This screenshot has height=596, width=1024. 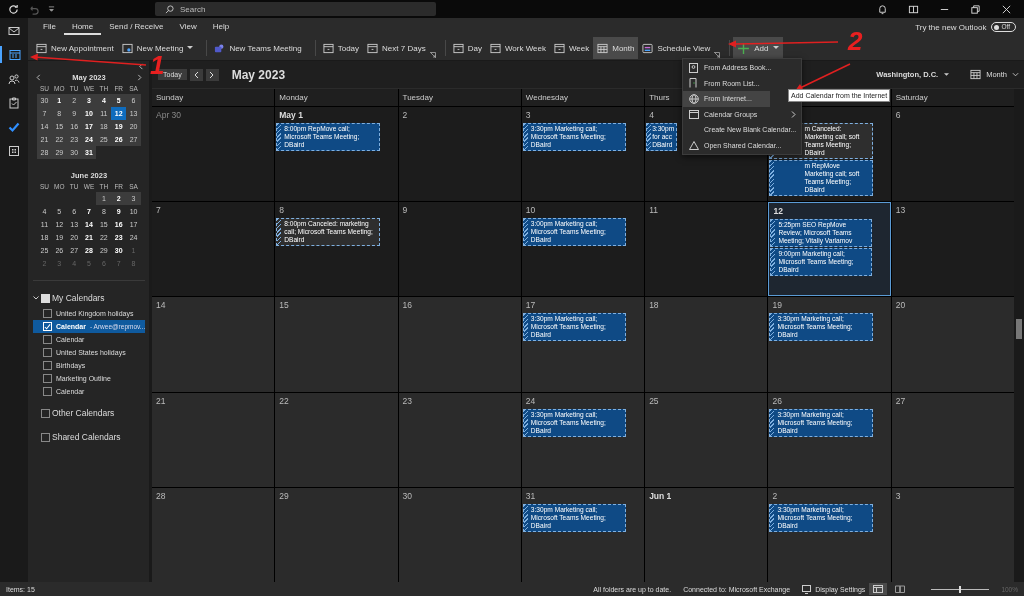 What do you see at coordinates (546, 97) in the screenshot?
I see `weekday-header: Wednesday` at bounding box center [546, 97].